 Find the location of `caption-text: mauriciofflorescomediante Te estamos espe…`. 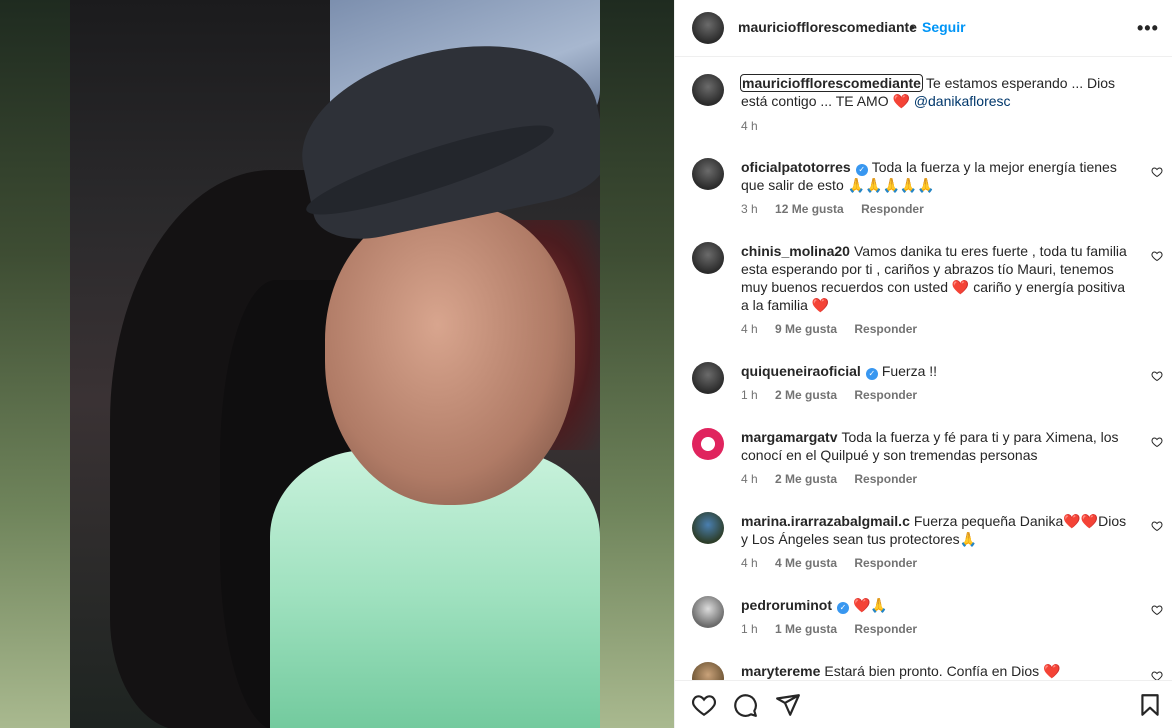

caption-text: mauriciofflorescomediante Te estamos espe… is located at coordinates (935, 92).